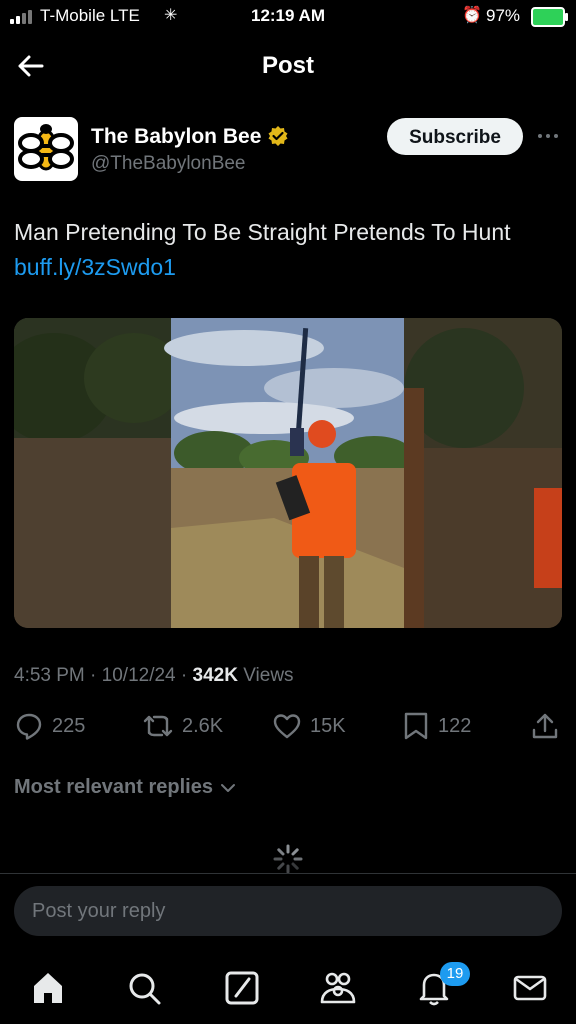 This screenshot has width=576, height=1024. Describe the element at coordinates (29, 726) in the screenshot. I see `reply-icon` at that location.